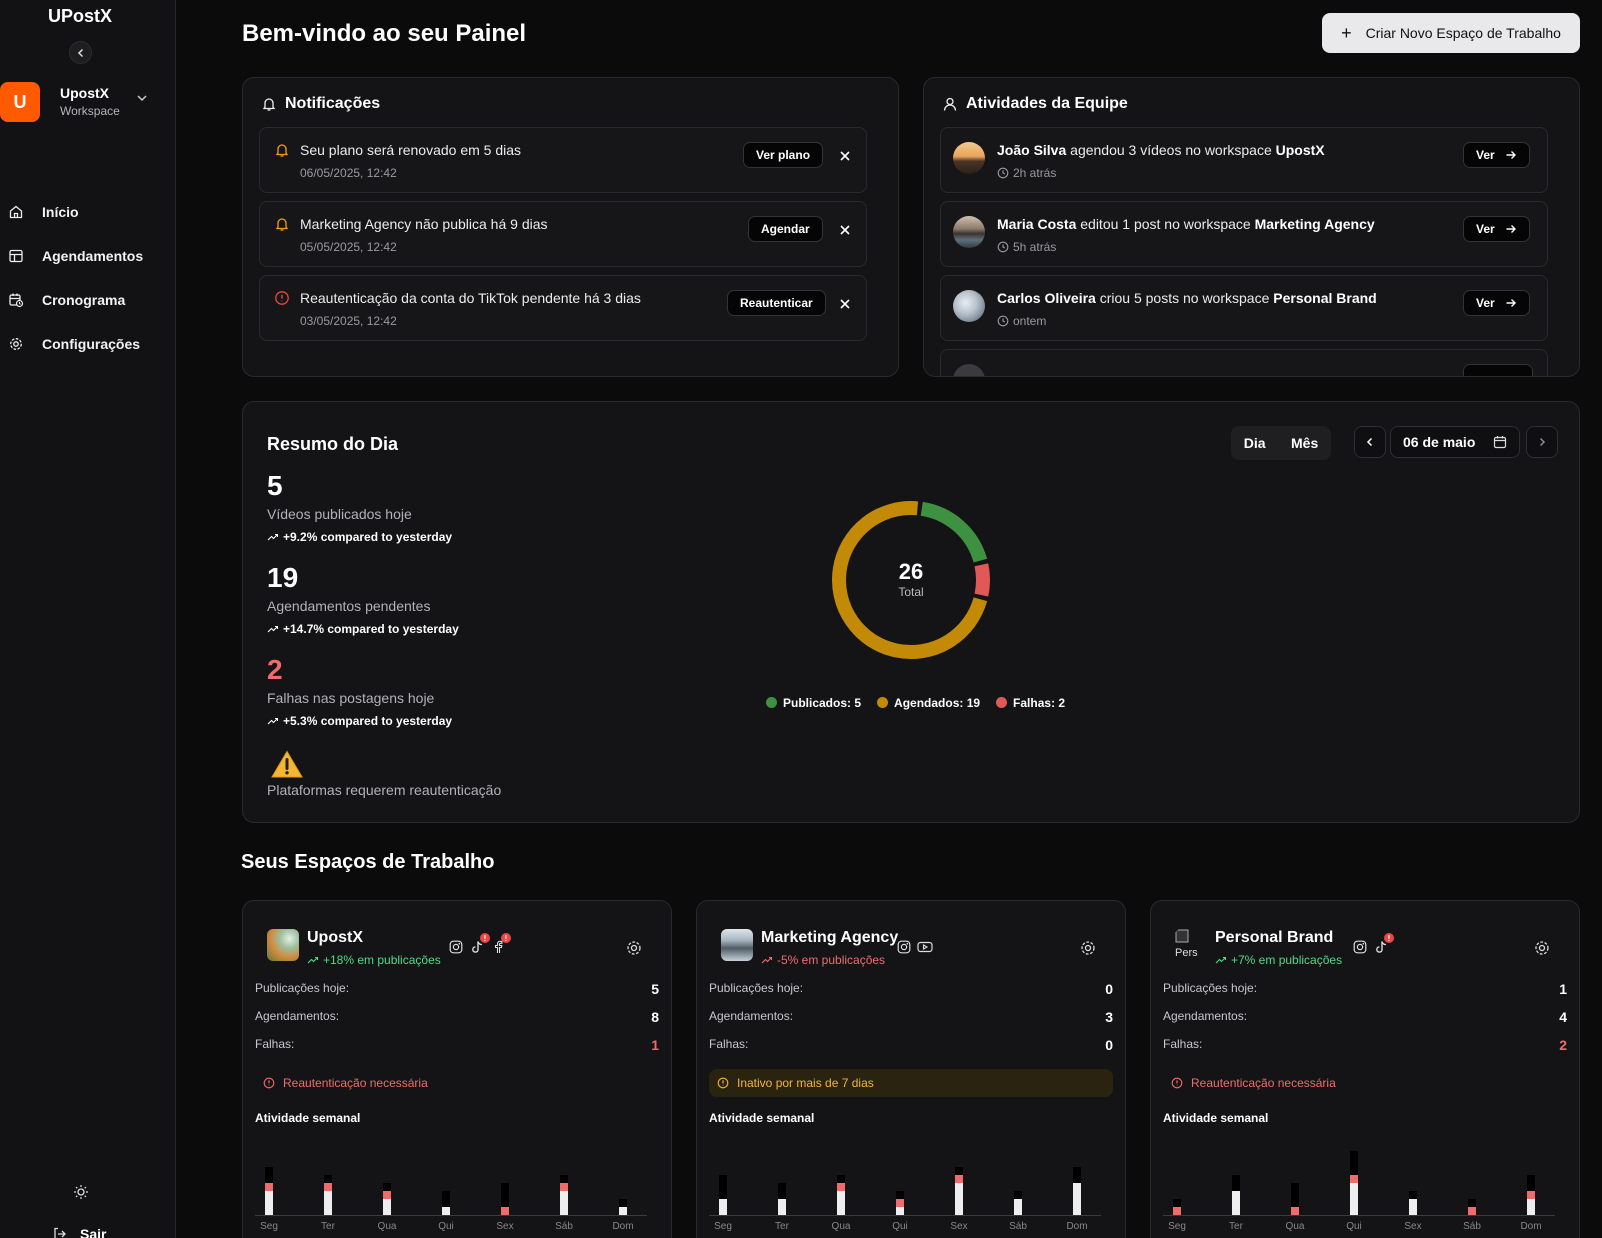 Image resolution: width=1602 pixels, height=1238 pixels. I want to click on collapse-sidebar-button, so click(80, 52).